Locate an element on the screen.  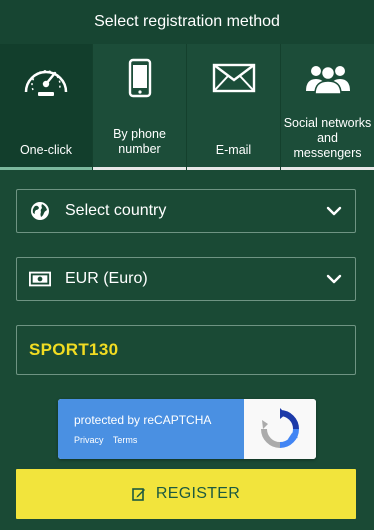
globe-icon is located at coordinates (40, 211).